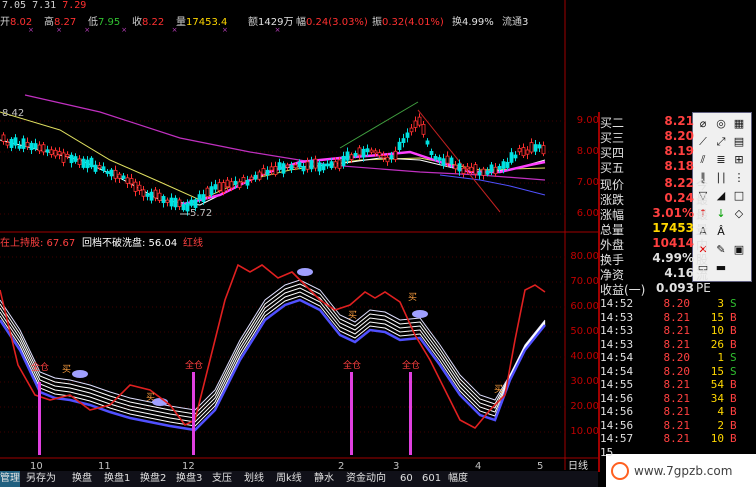  What do you see at coordinates (341, 466) in the screenshot?
I see `svg-text: 2` at bounding box center [341, 466].